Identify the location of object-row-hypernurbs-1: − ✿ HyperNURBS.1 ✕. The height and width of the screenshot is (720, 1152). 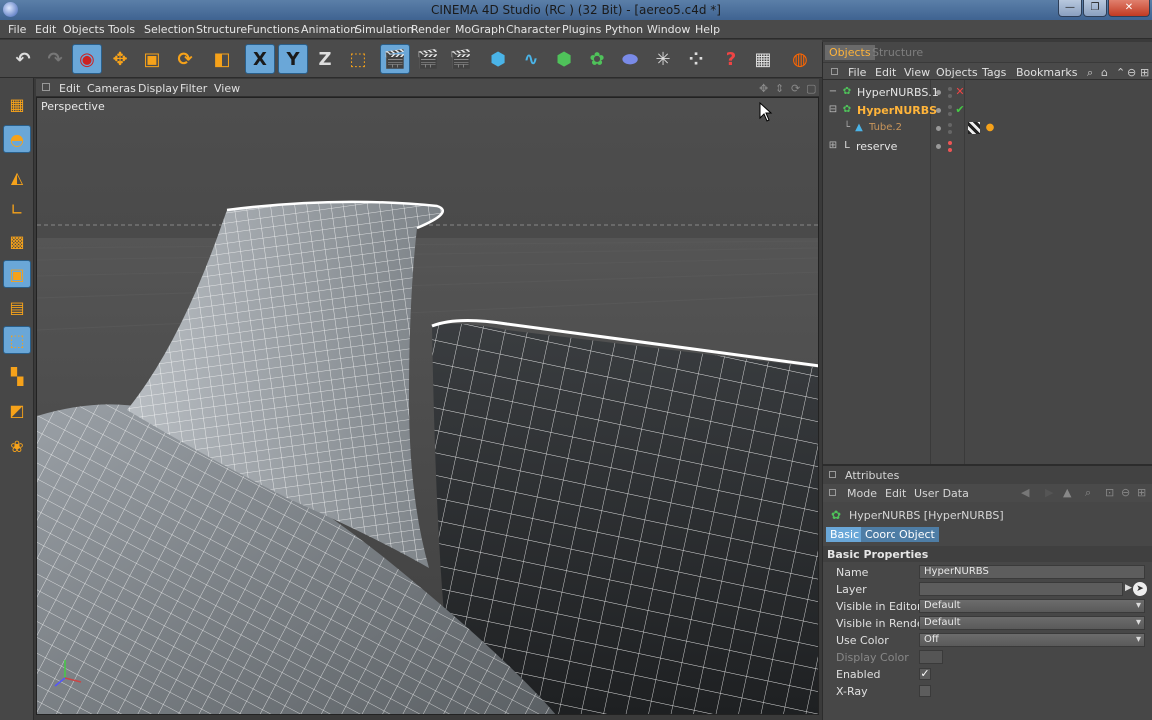
(987, 93).